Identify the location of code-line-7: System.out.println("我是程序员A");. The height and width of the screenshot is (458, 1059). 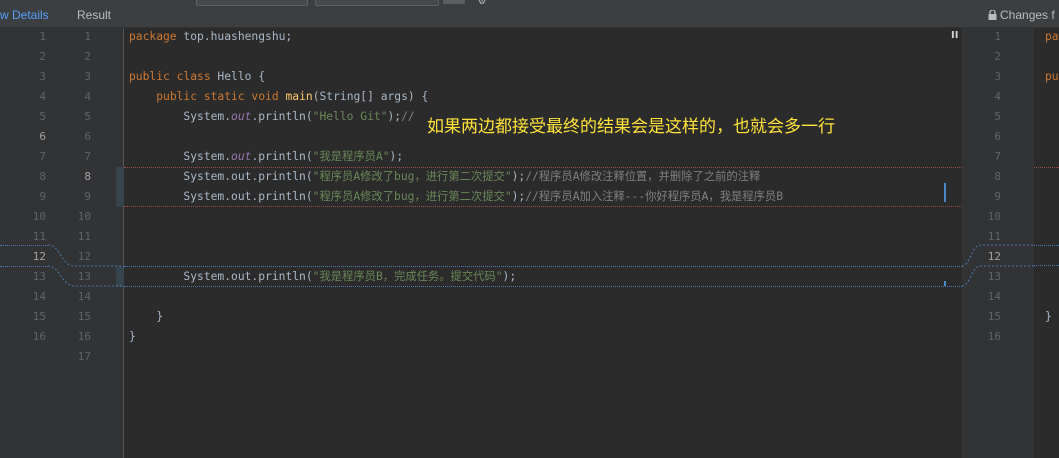
(293, 156).